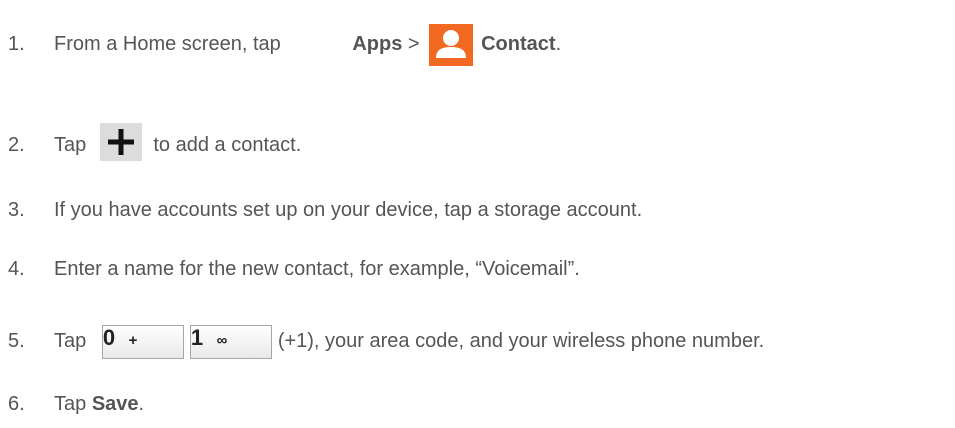  What do you see at coordinates (120, 142) in the screenshot?
I see `plus-icon` at bounding box center [120, 142].